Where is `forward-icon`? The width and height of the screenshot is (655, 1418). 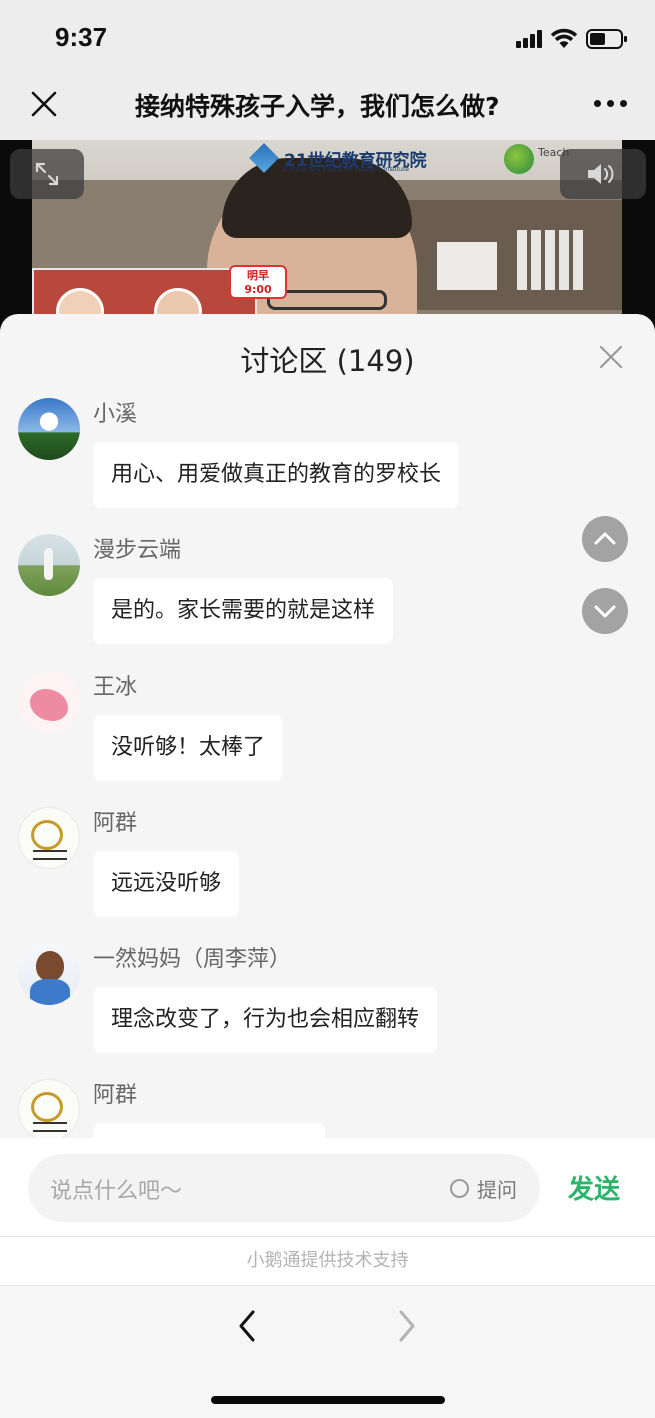
forward-icon is located at coordinates (407, 1326).